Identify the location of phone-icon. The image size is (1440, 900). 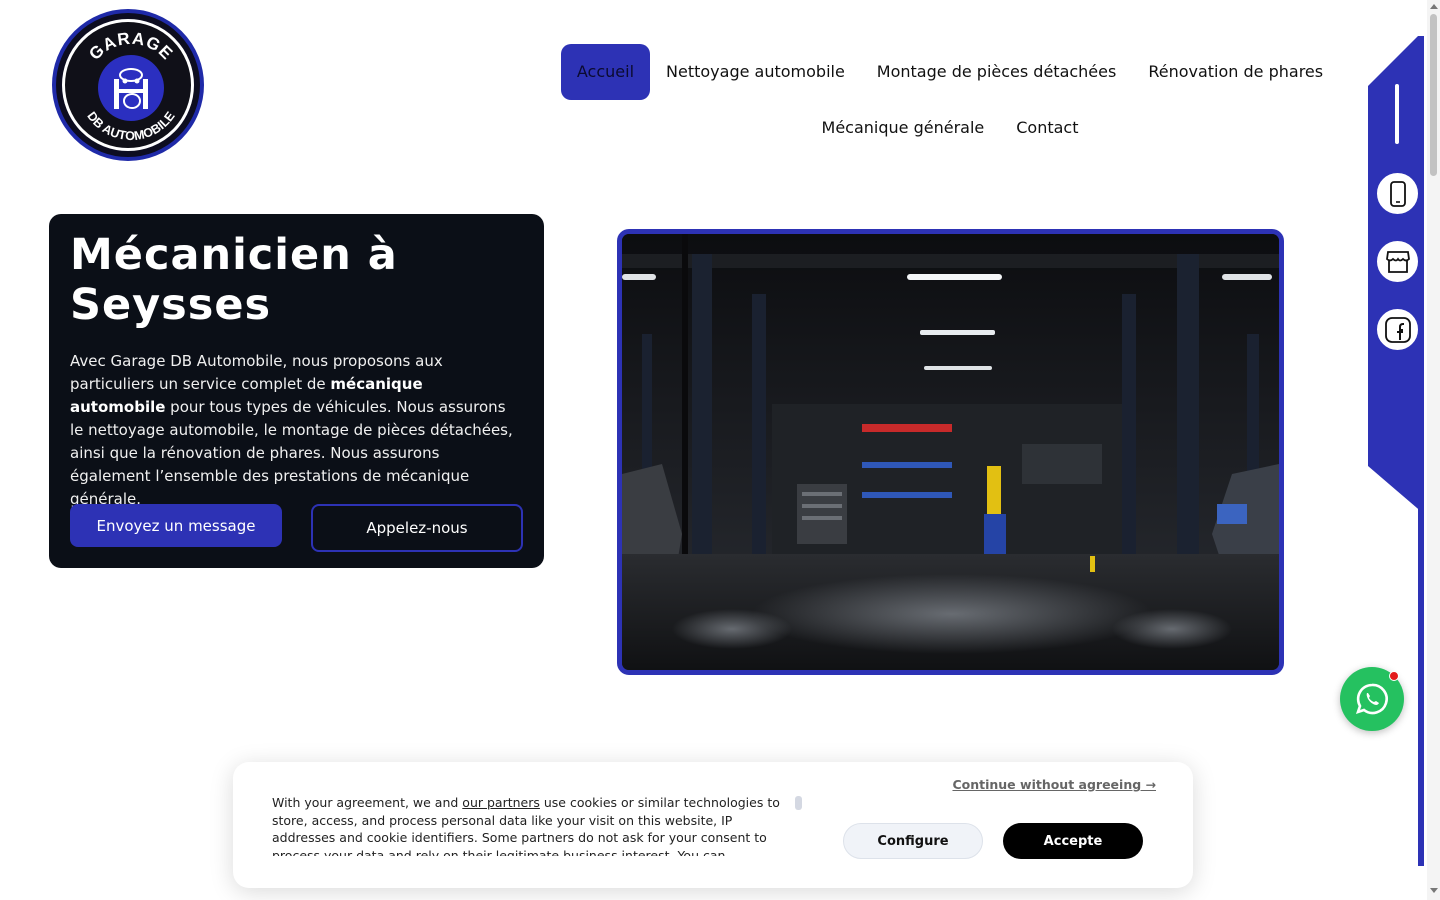
(1397, 193).